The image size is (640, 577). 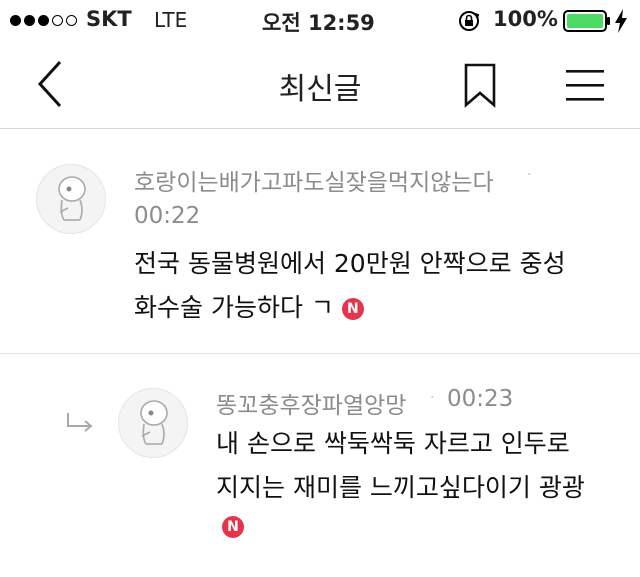 I want to click on charging-bolt-icon, so click(x=621, y=21).